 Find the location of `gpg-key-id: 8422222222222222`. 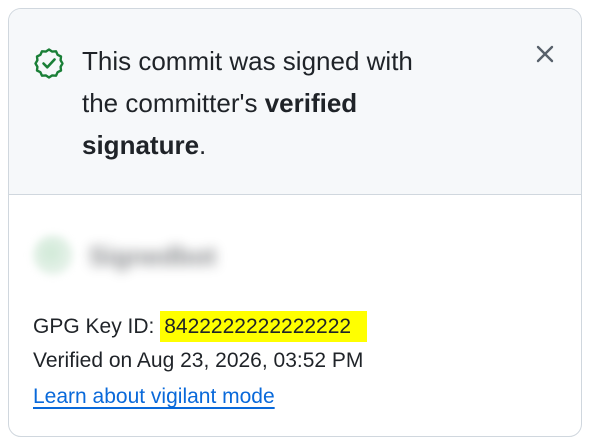

gpg-key-id: 8422222222222222 is located at coordinates (264, 326).